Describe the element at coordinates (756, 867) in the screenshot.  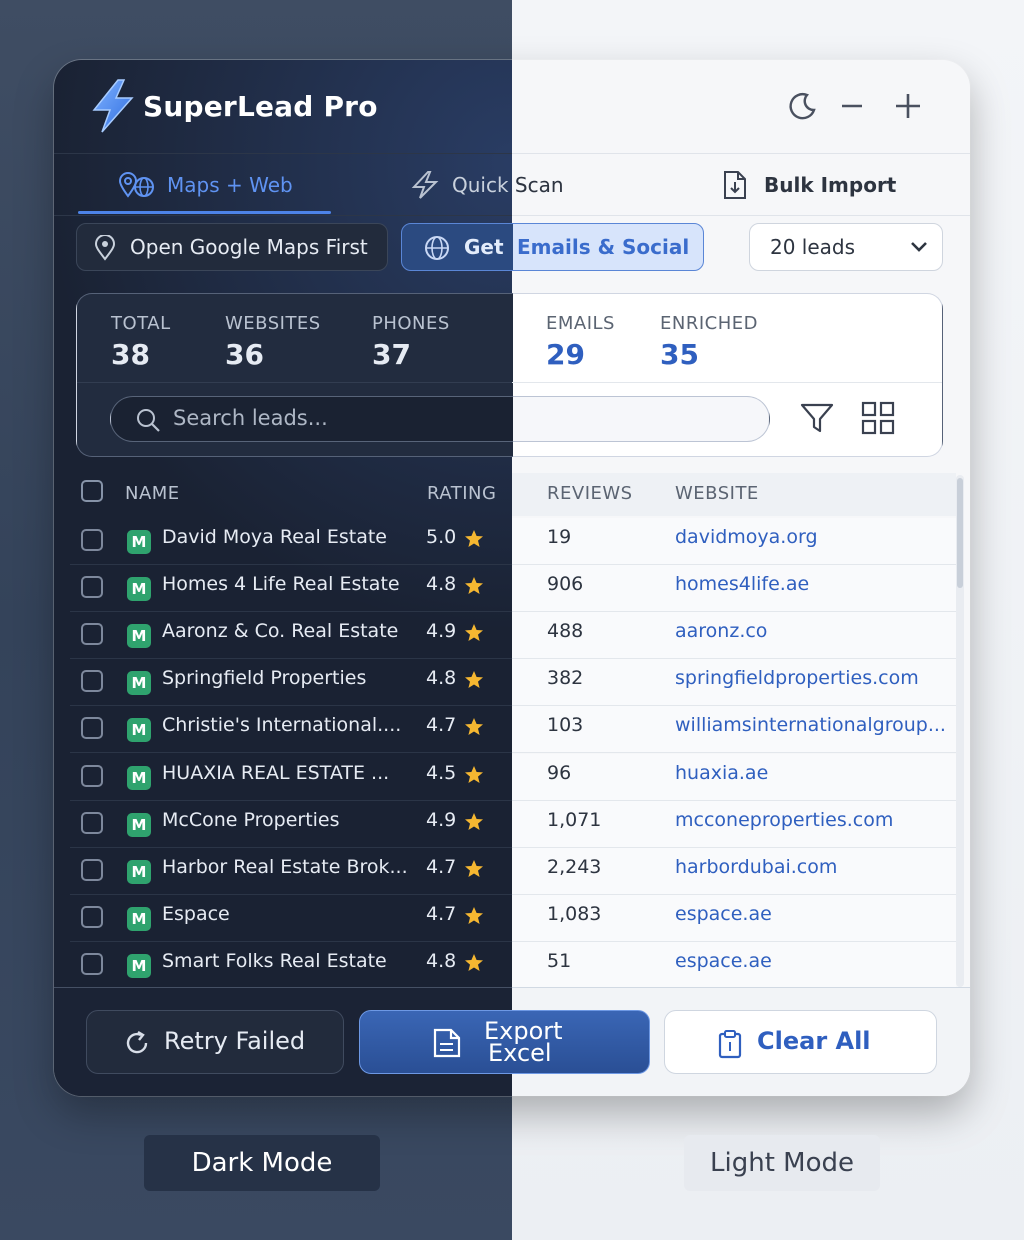
I see `row-website-link: harbordubai.com` at that location.